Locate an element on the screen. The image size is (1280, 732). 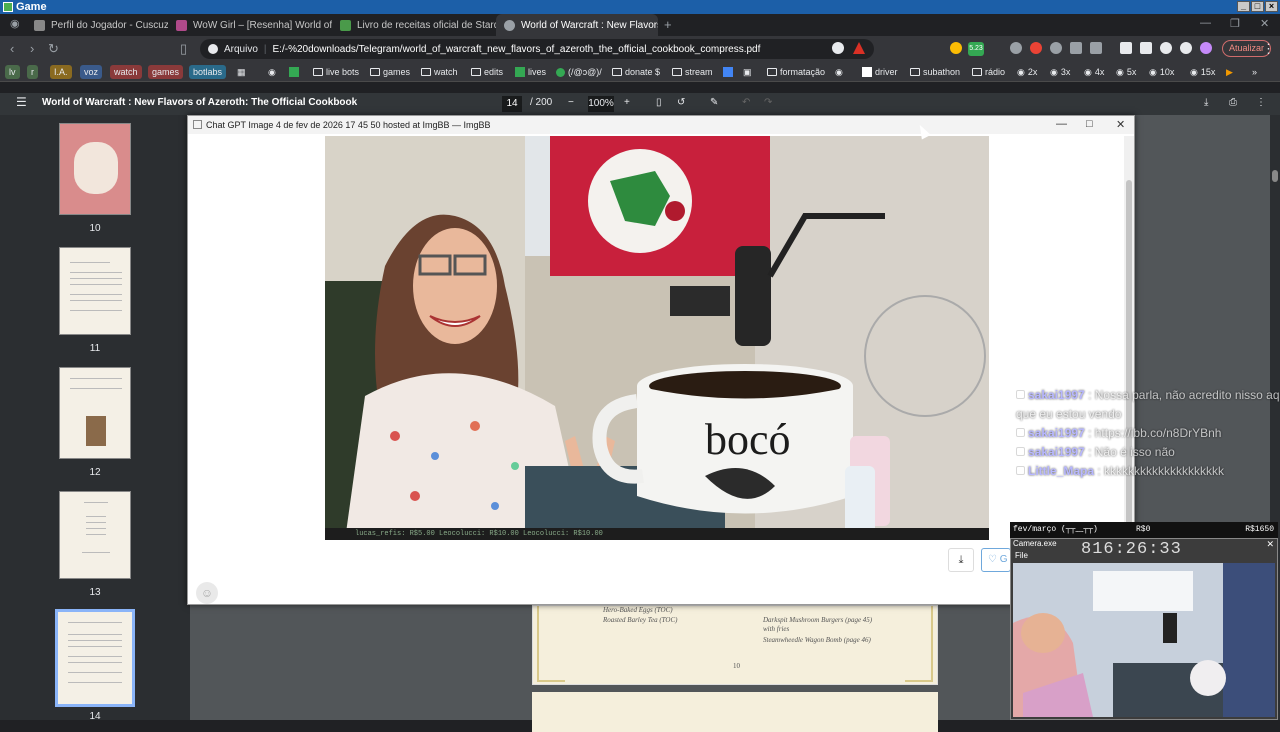
zoom-level: 100% is located at coordinates (601, 104).